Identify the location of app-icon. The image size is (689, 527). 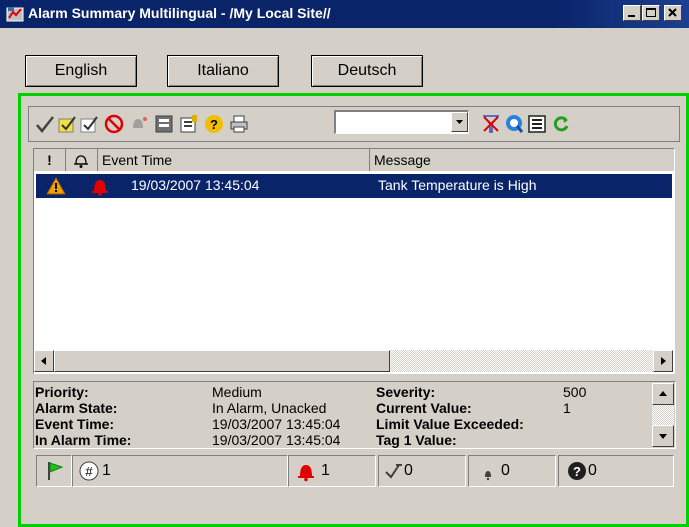
(15, 14).